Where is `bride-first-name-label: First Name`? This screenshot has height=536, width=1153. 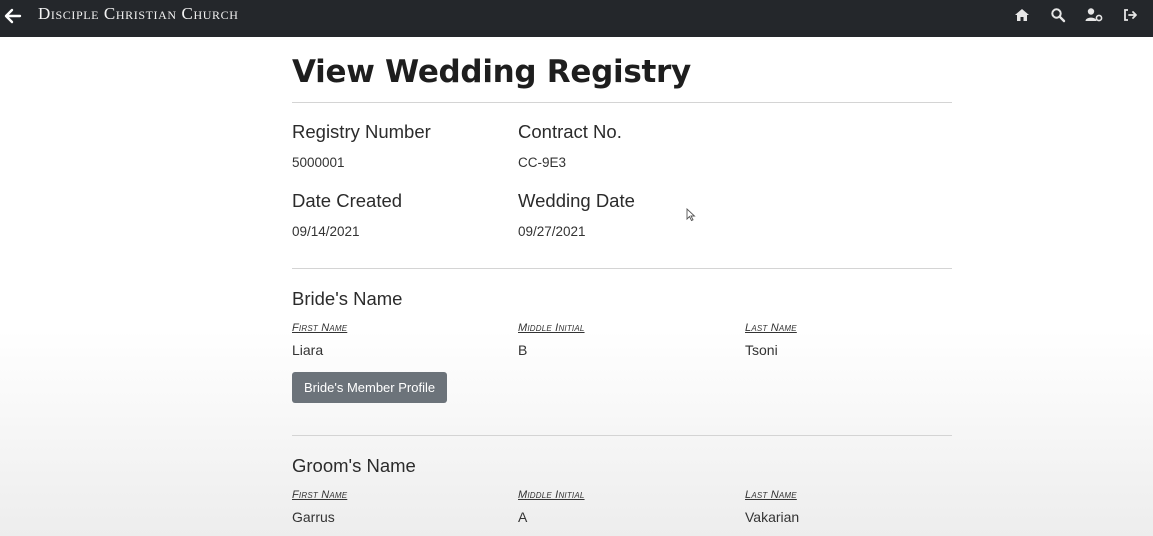 bride-first-name-label: First Name is located at coordinates (320, 328).